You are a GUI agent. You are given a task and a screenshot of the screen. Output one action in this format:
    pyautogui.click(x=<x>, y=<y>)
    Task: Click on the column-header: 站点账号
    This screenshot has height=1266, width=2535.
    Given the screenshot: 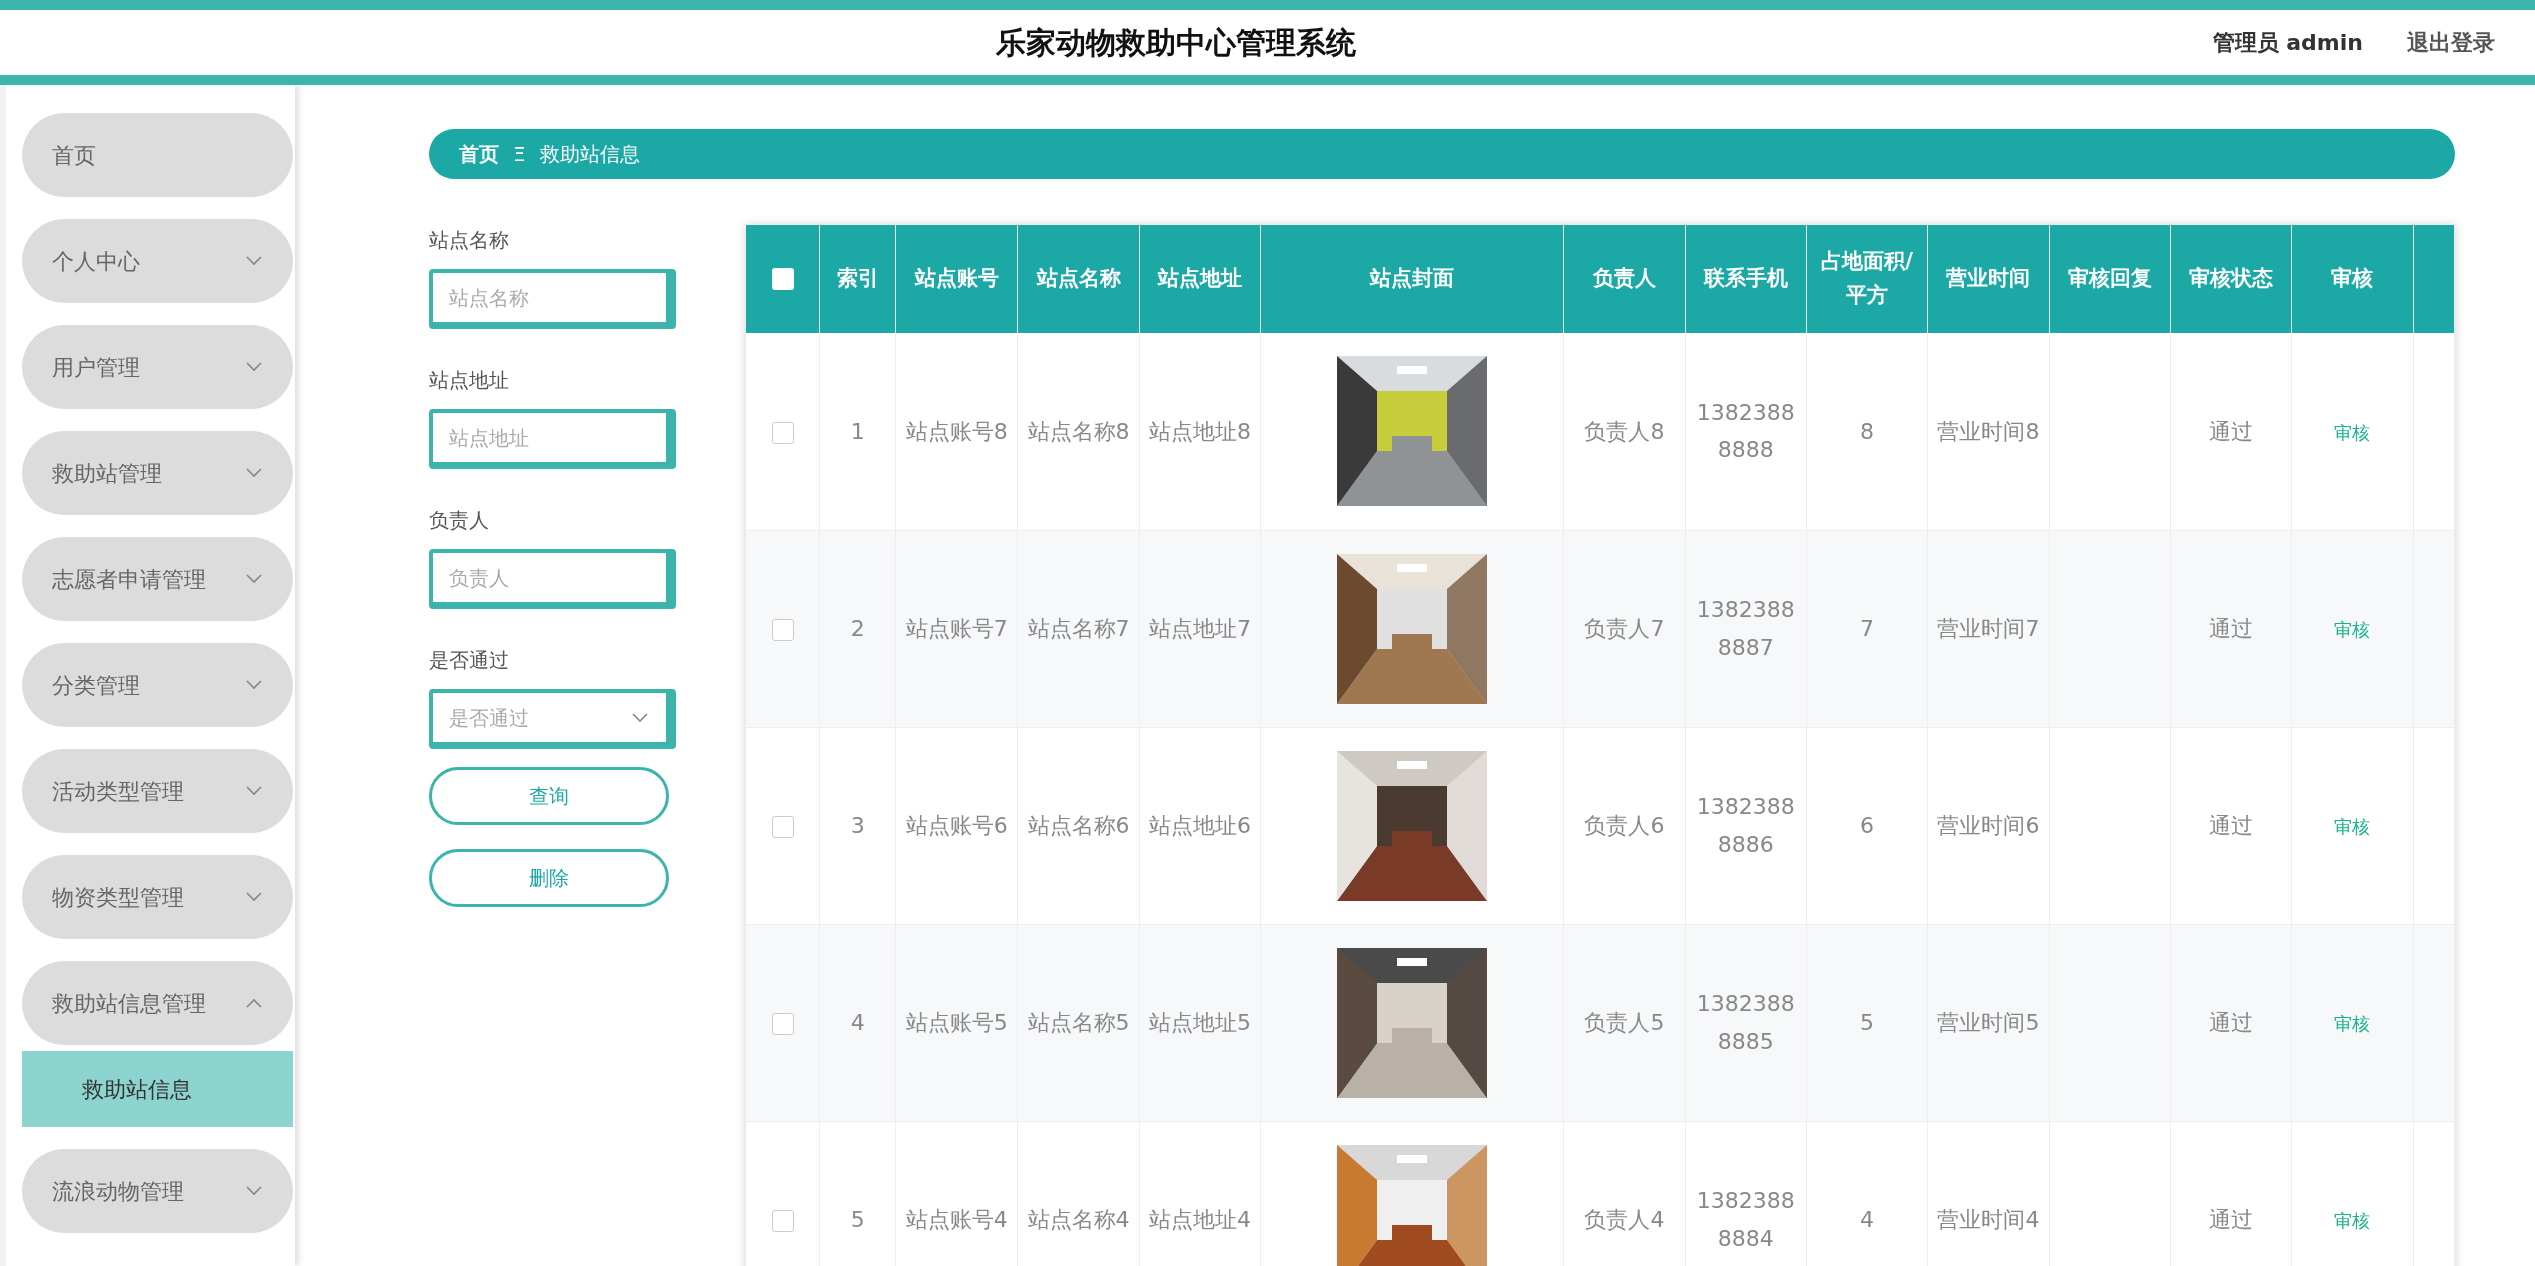 What is the action you would take?
    pyautogui.click(x=956, y=279)
    